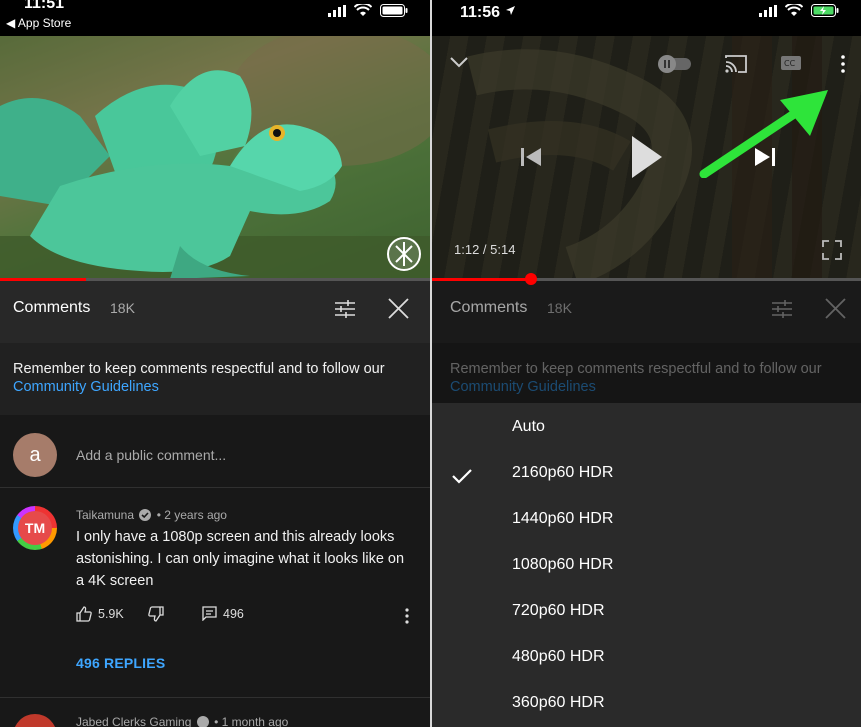  I want to click on view-replies-button: 496 REPLIES, so click(120, 663).